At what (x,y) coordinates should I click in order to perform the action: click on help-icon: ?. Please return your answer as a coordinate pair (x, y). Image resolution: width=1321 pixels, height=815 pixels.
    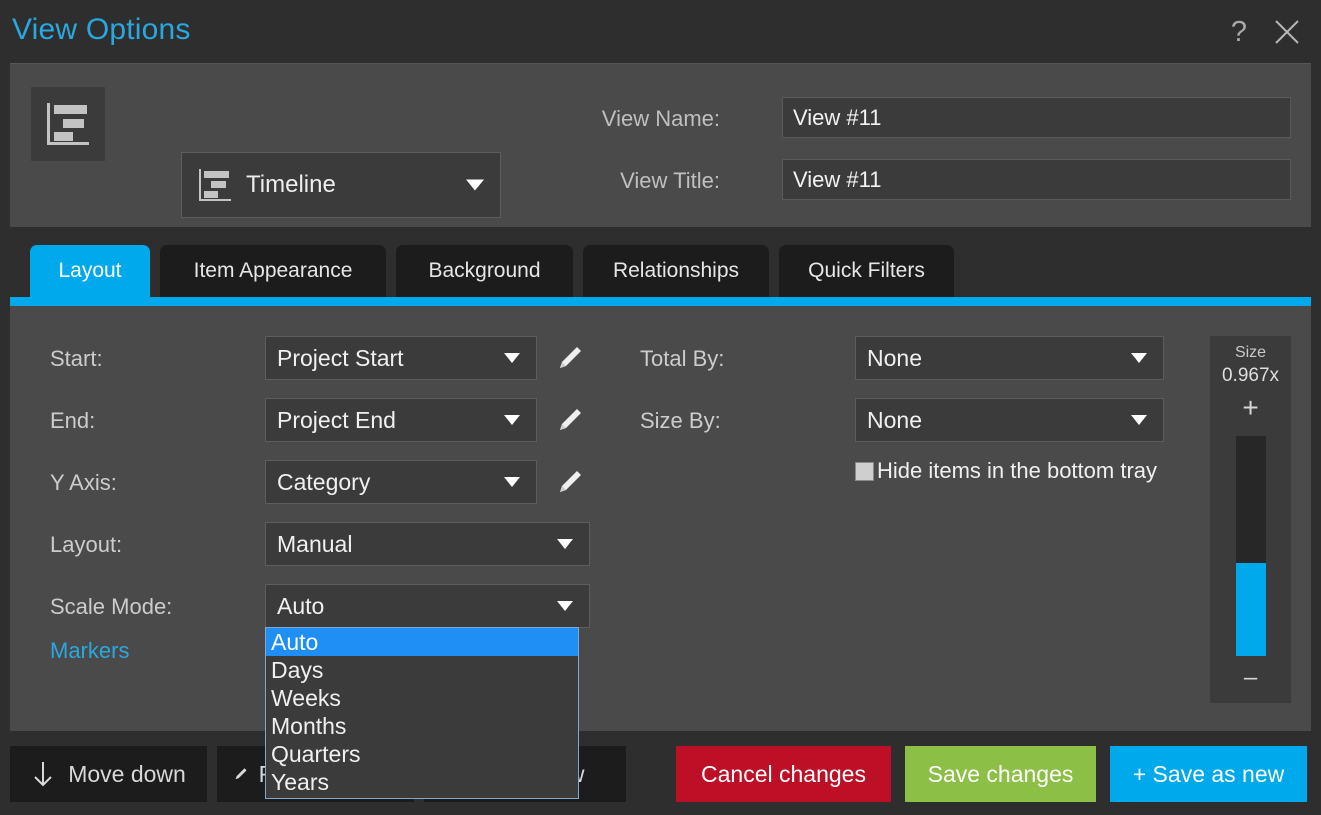
    Looking at the image, I should click on (1239, 32).